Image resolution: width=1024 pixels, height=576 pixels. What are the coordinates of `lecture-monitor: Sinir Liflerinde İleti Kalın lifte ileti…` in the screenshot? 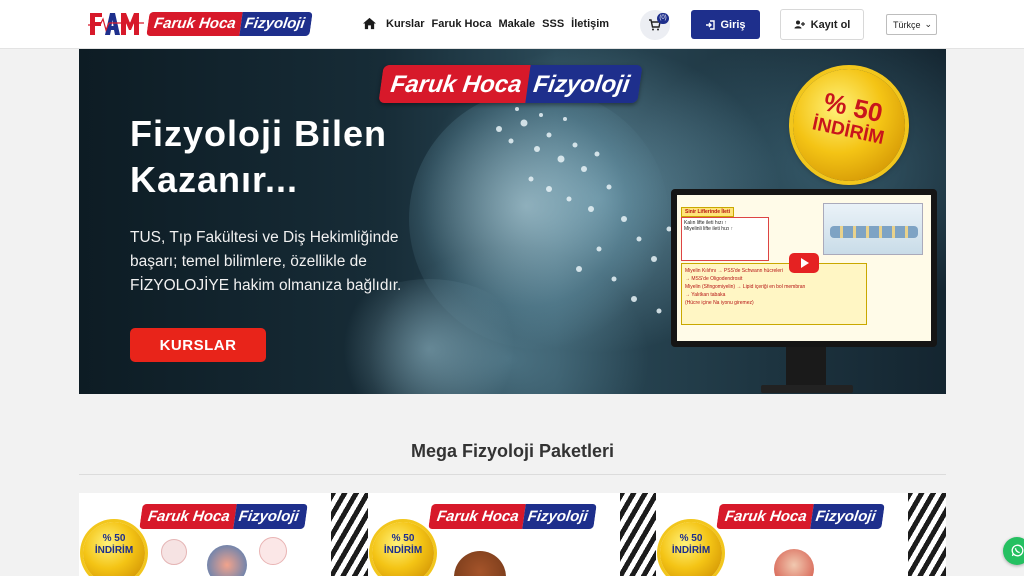 It's located at (804, 268).